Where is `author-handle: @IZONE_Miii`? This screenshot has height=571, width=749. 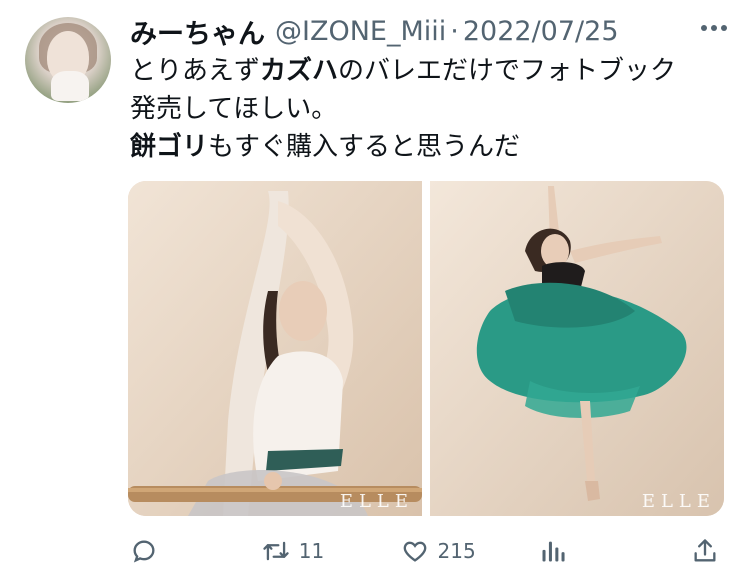 author-handle: @IZONE_Miii is located at coordinates (360, 31).